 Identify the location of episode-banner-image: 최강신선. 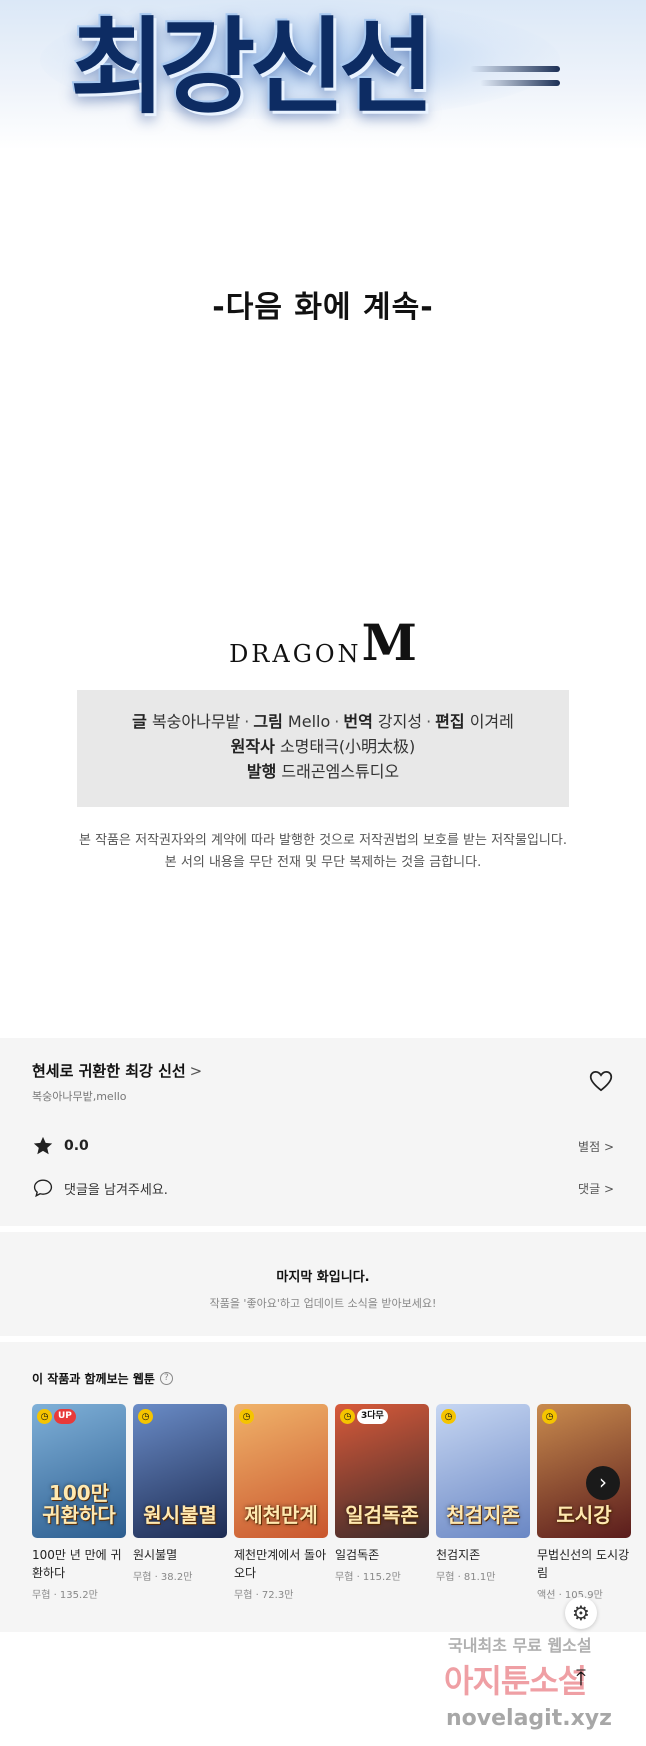
(323, 75).